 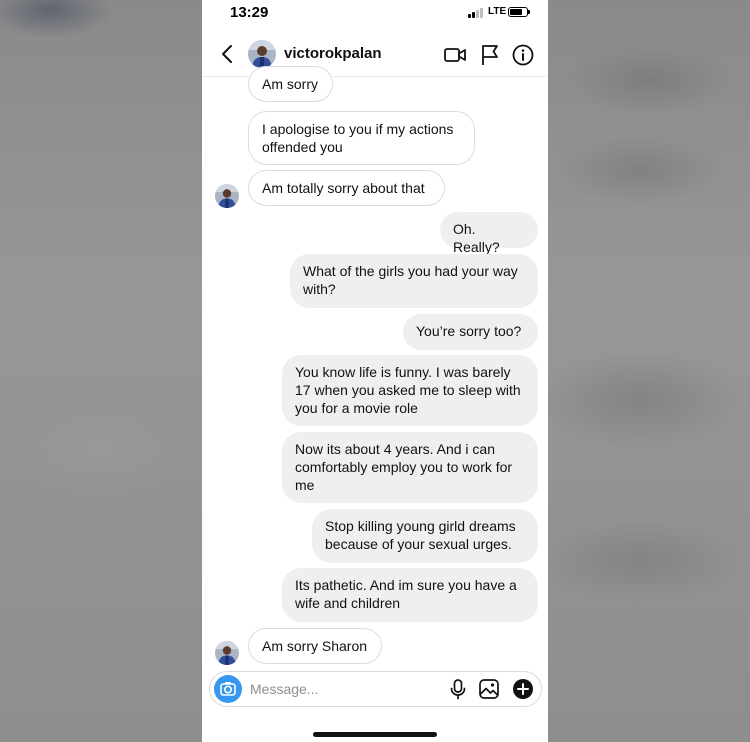 I want to click on message-text: What of the girls you had your way with?, so click(x=410, y=280).